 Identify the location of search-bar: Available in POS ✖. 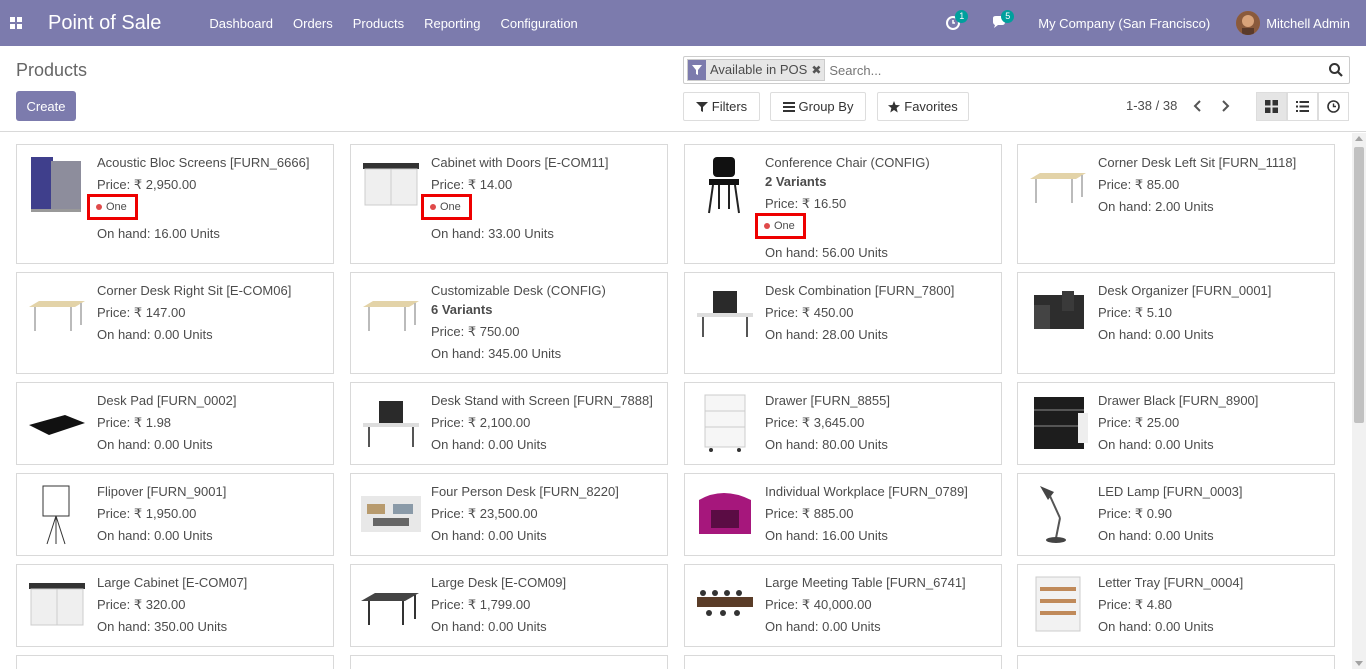
(1016, 70).